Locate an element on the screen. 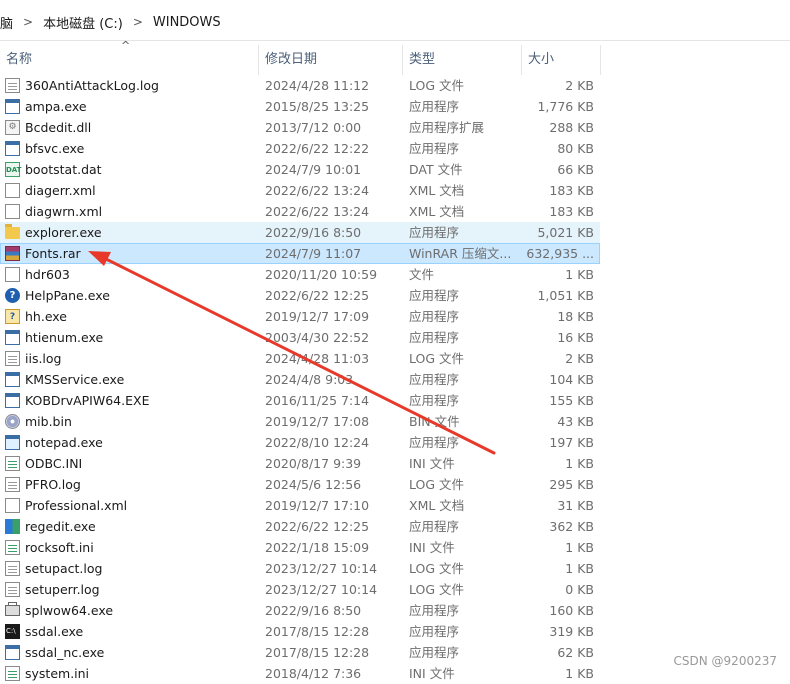 The image size is (790, 684). file-row: KMSService.exe 2024/4/8 9:03 应用程序 104 KB is located at coordinates (300, 379).